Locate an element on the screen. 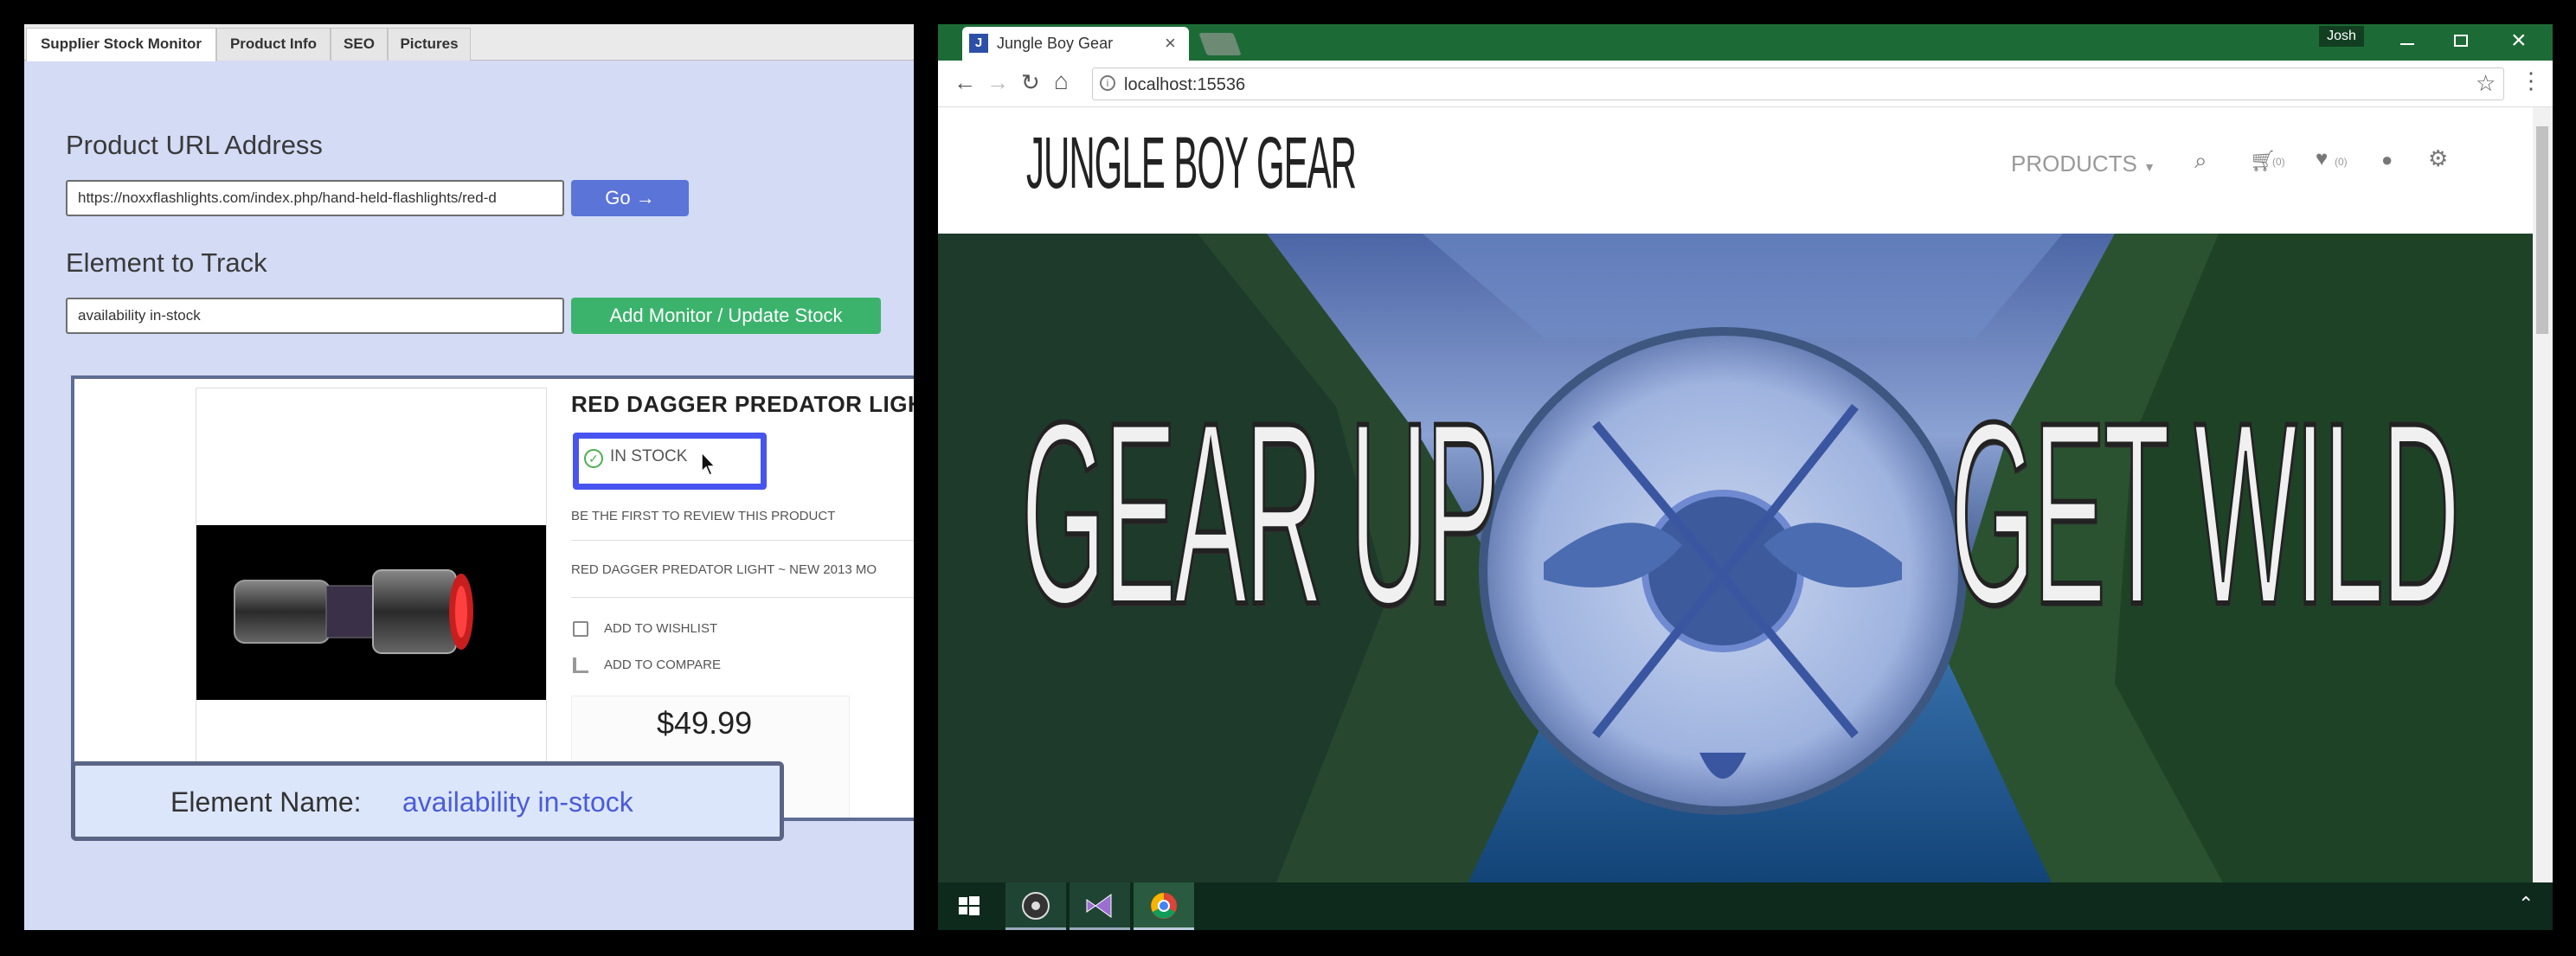  product-short-description: RED DAGGER PREDATOR LIGHT ~ NEW 2013 MO is located at coordinates (724, 569).